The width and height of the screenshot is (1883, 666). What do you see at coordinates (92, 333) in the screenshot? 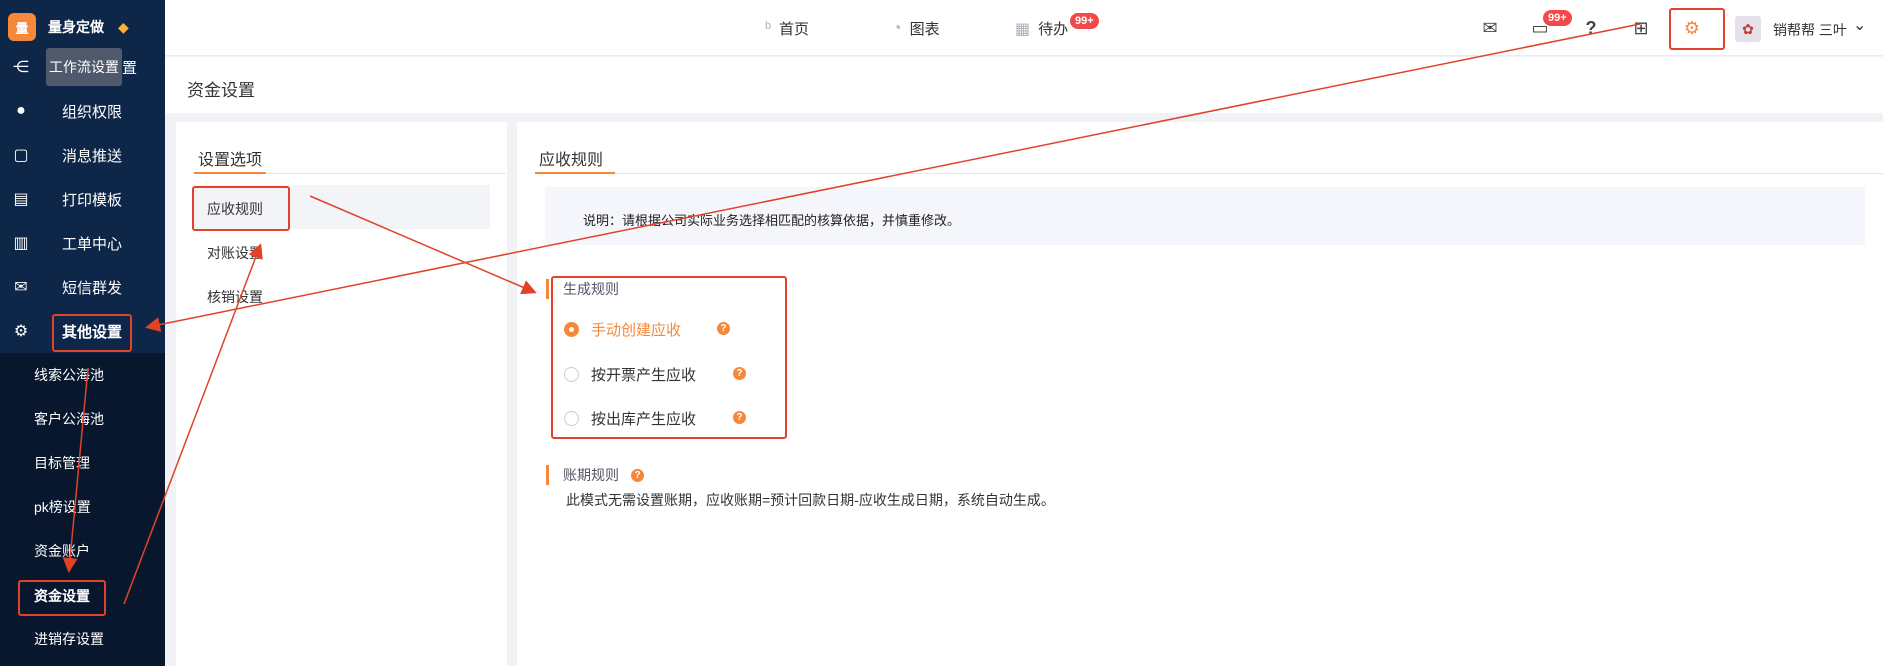
I see `annotation-box-other-settings` at bounding box center [92, 333].